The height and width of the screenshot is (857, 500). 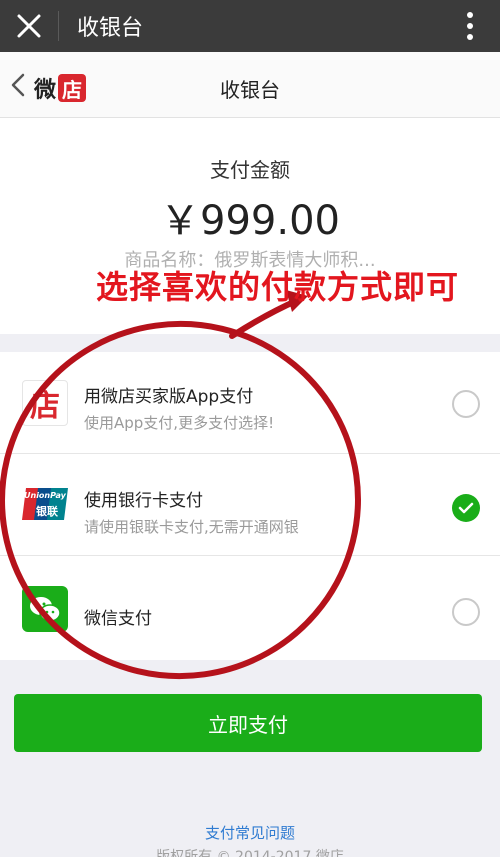 I want to click on method-title: 使用银行卡支付, so click(x=143, y=501).